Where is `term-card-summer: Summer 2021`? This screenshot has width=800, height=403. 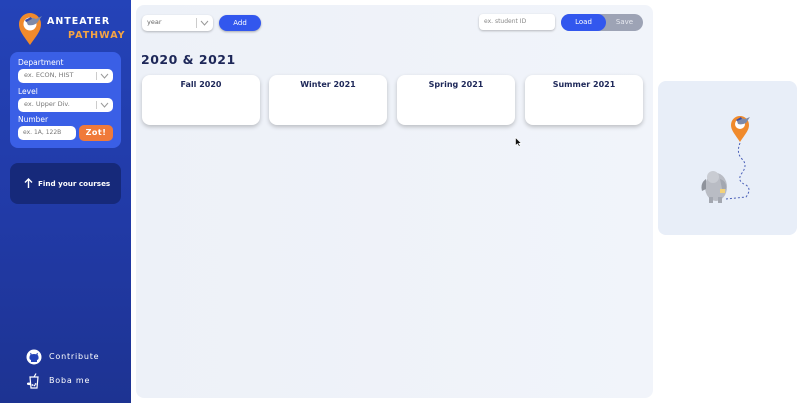 term-card-summer: Summer 2021 is located at coordinates (584, 100).